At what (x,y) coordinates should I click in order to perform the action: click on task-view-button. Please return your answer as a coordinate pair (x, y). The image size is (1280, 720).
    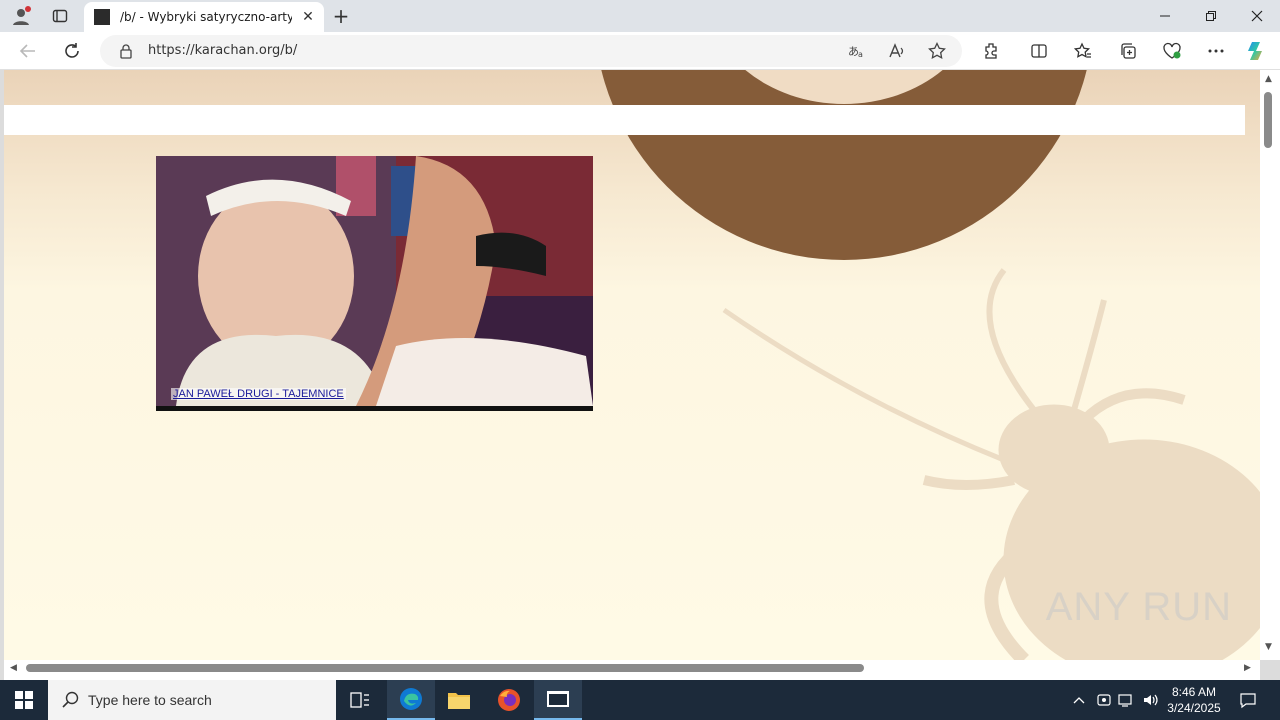
    Looking at the image, I should click on (360, 700).